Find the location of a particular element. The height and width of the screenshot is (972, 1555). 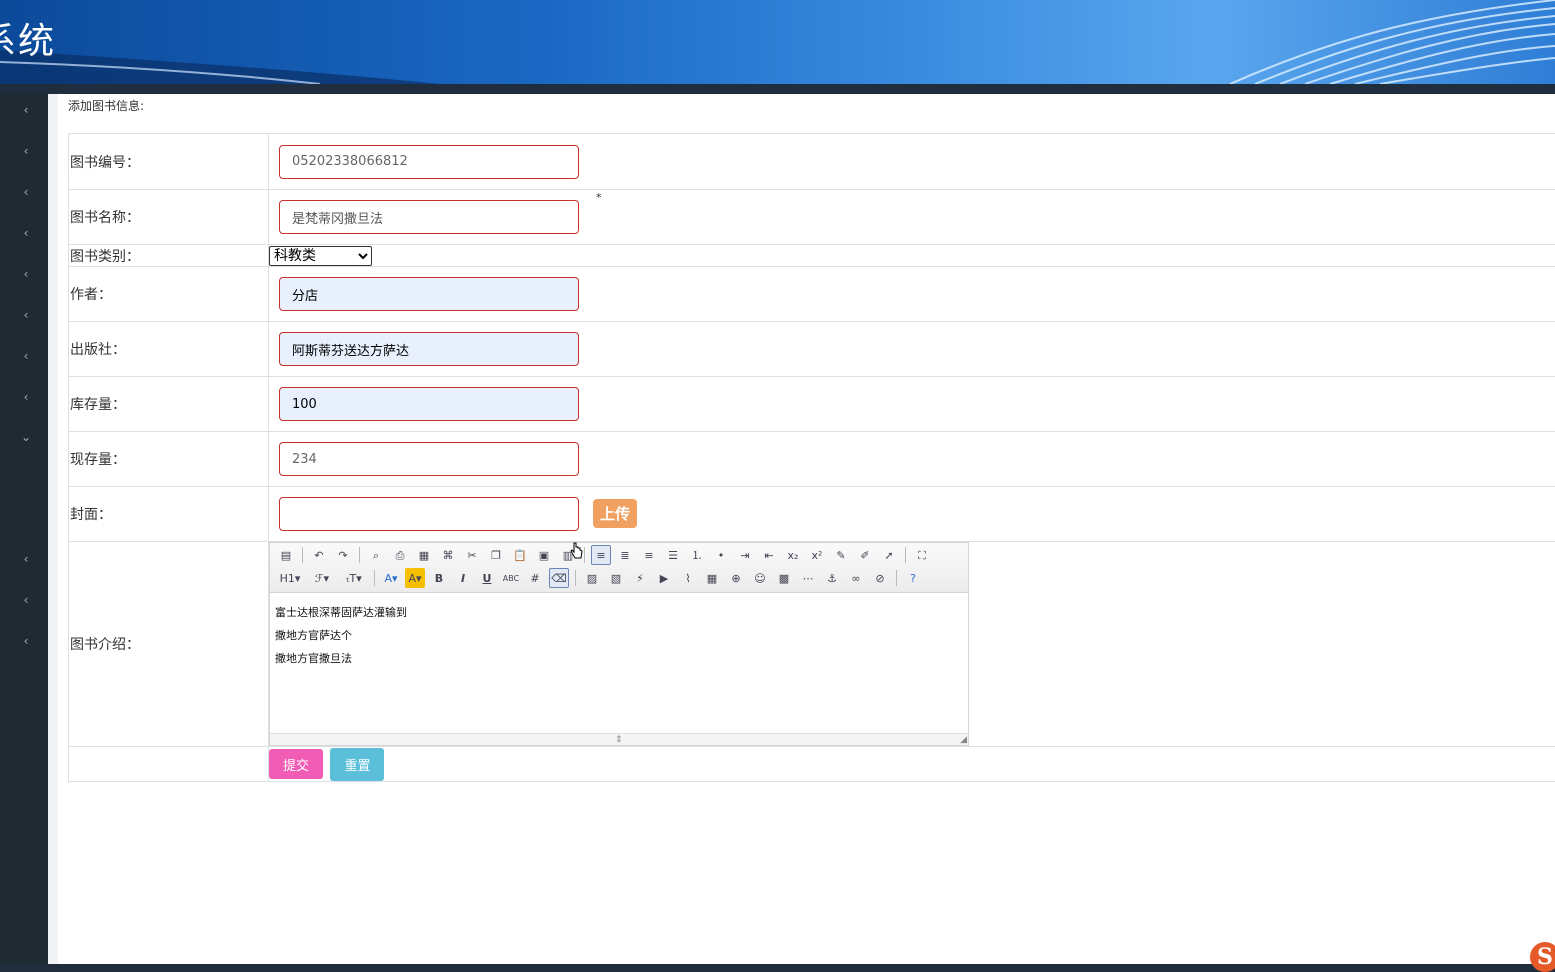

outdent-icon: ⇤ is located at coordinates (769, 555).